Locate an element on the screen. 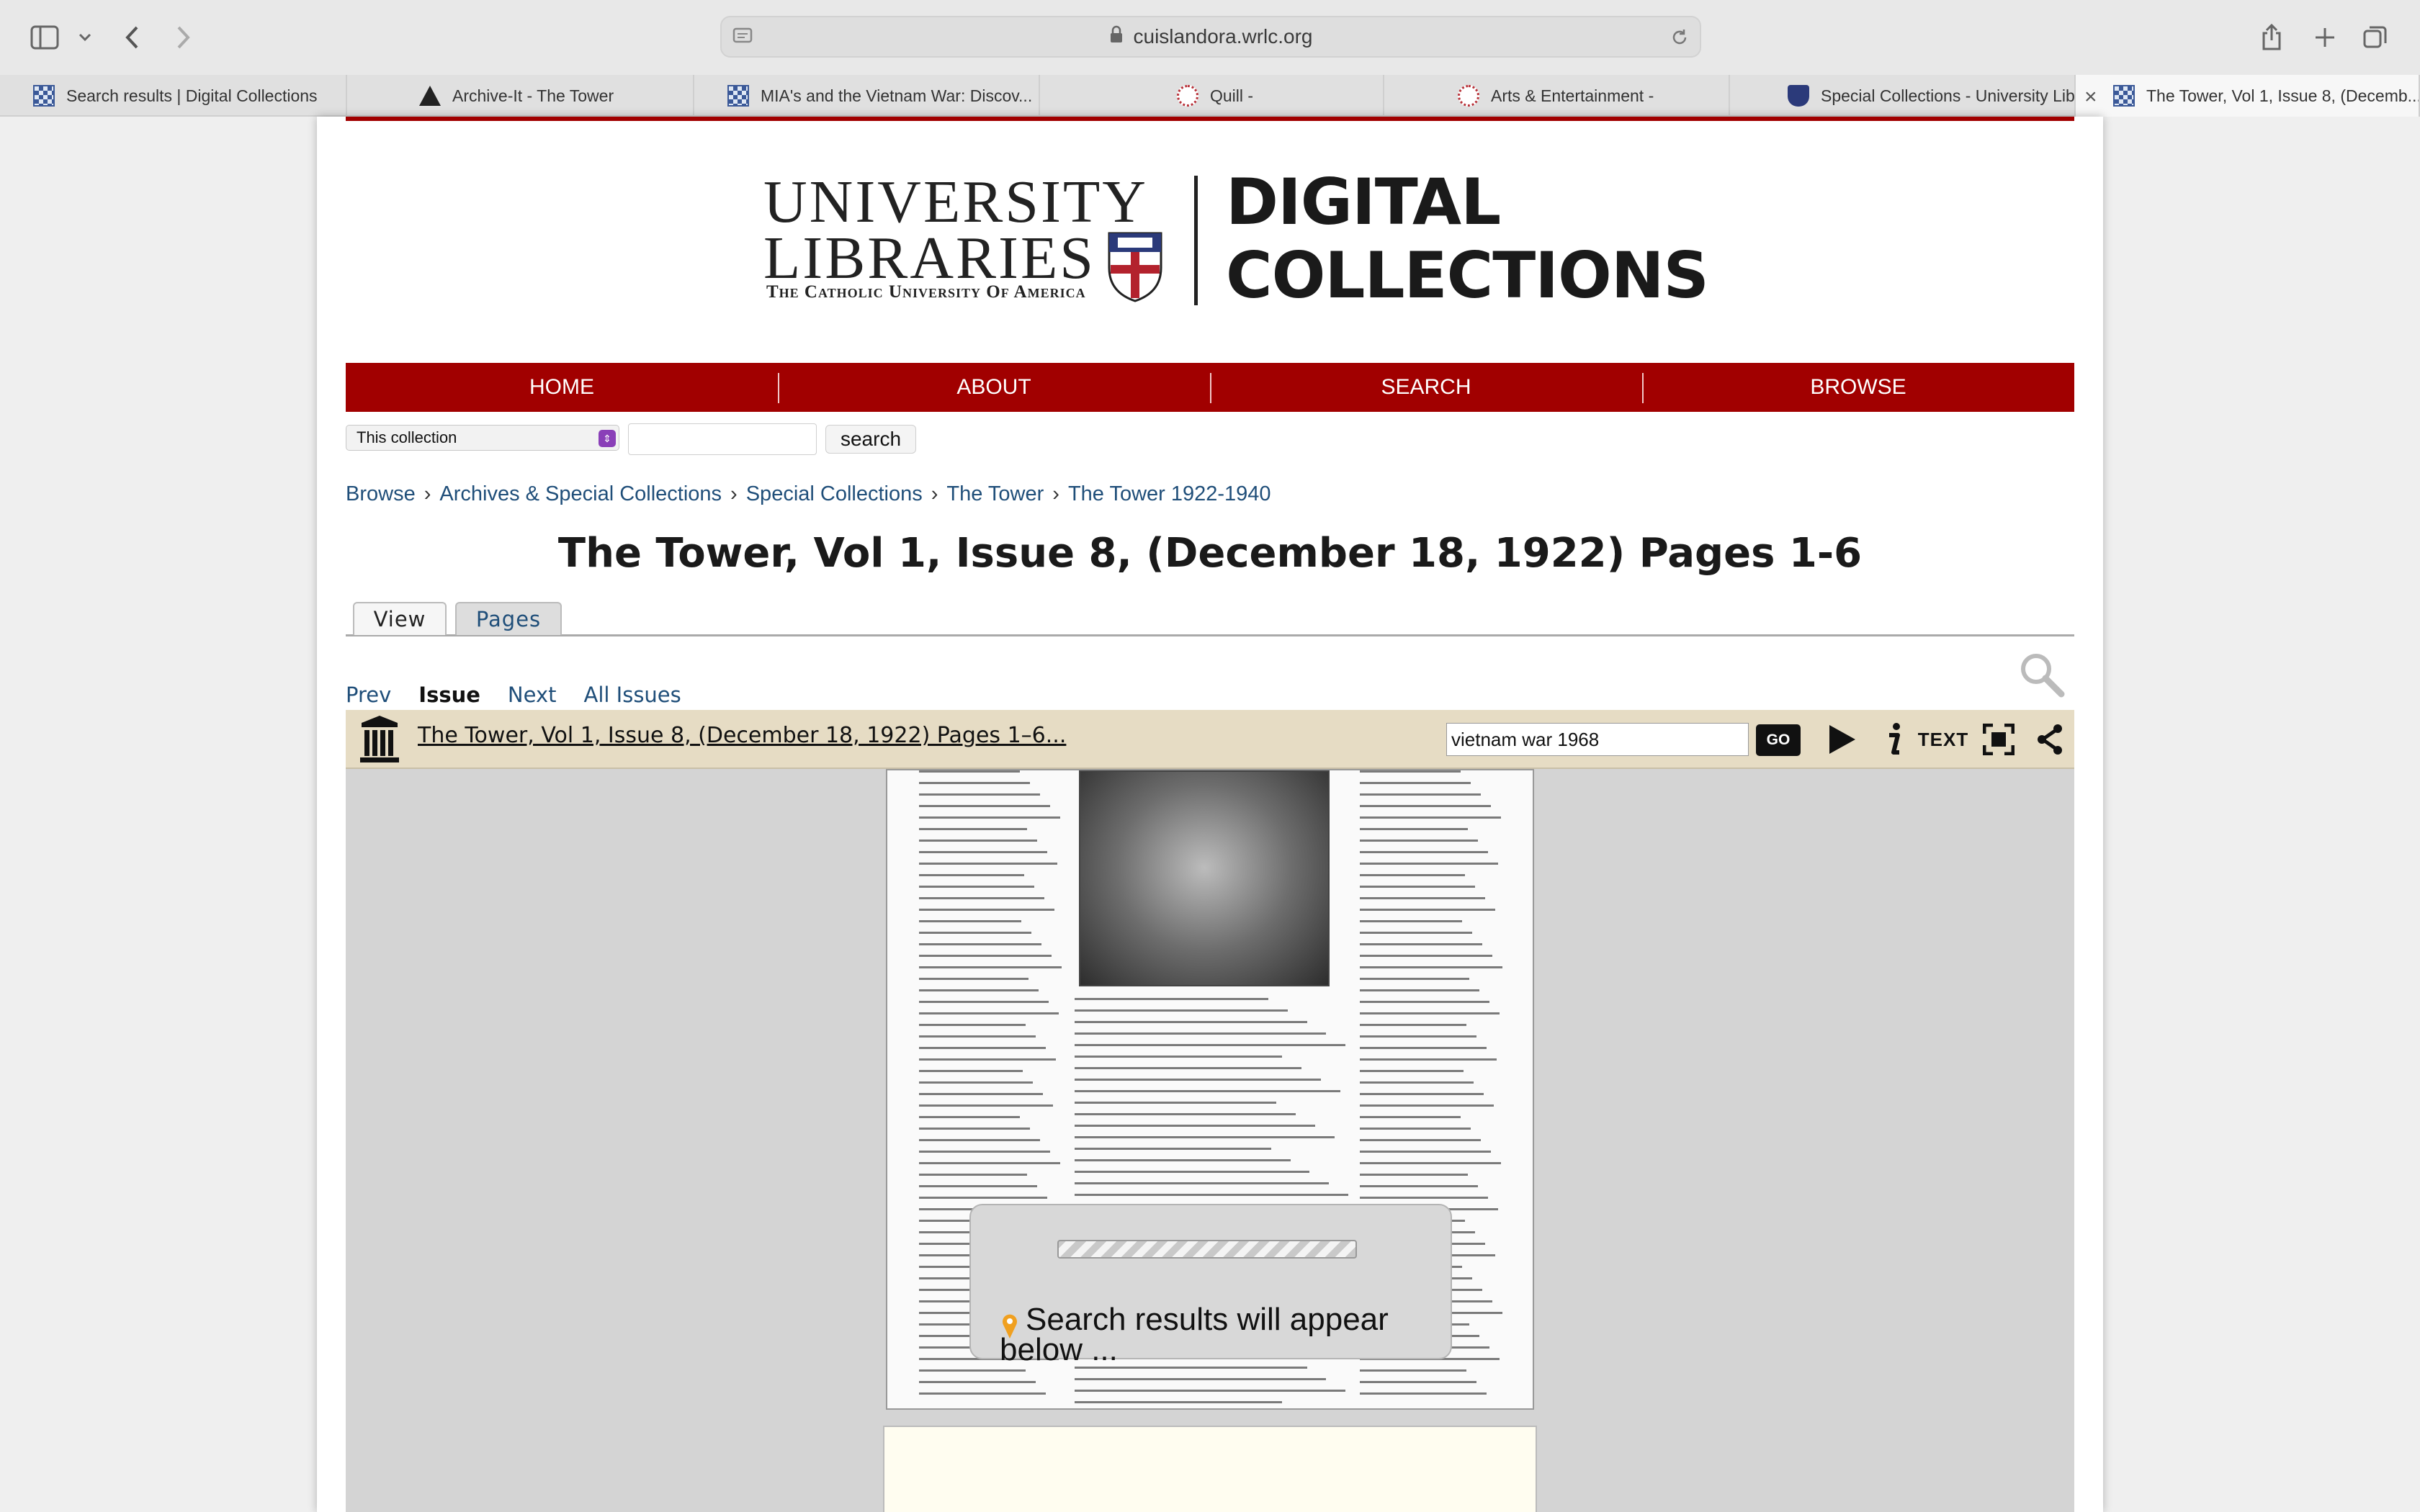 This screenshot has height=1512, width=2420. new-tab-icon is located at coordinates (2325, 37).